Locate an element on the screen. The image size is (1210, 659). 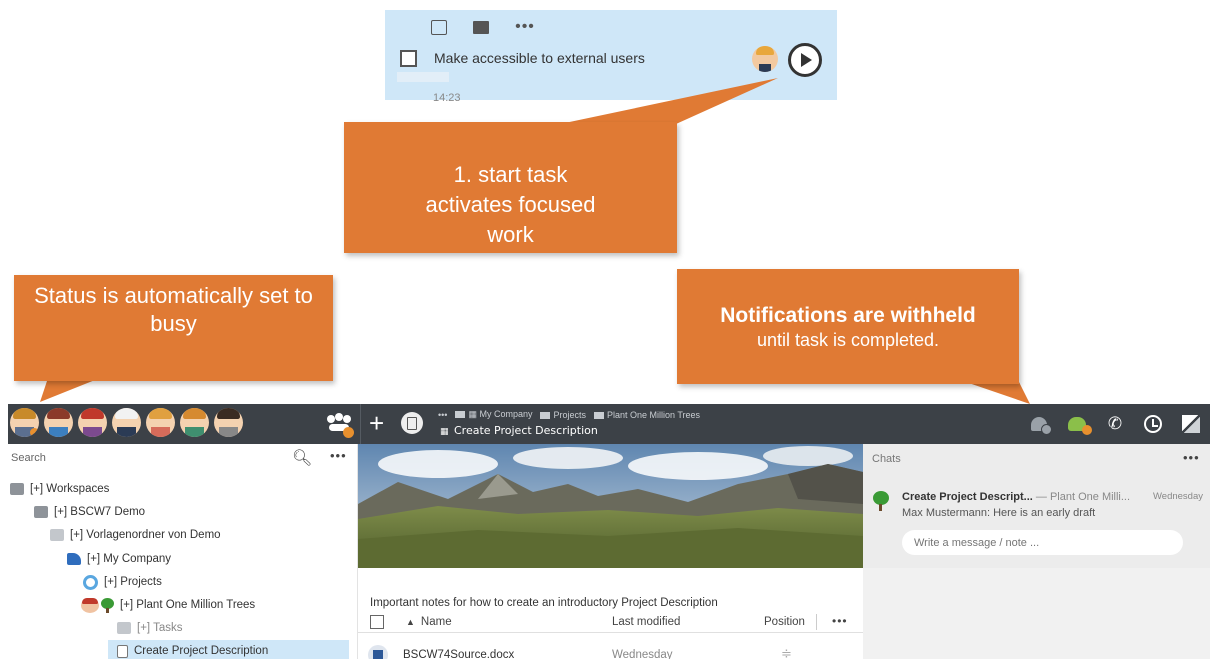
busy-status-icon is located at coordinates (34, 432).